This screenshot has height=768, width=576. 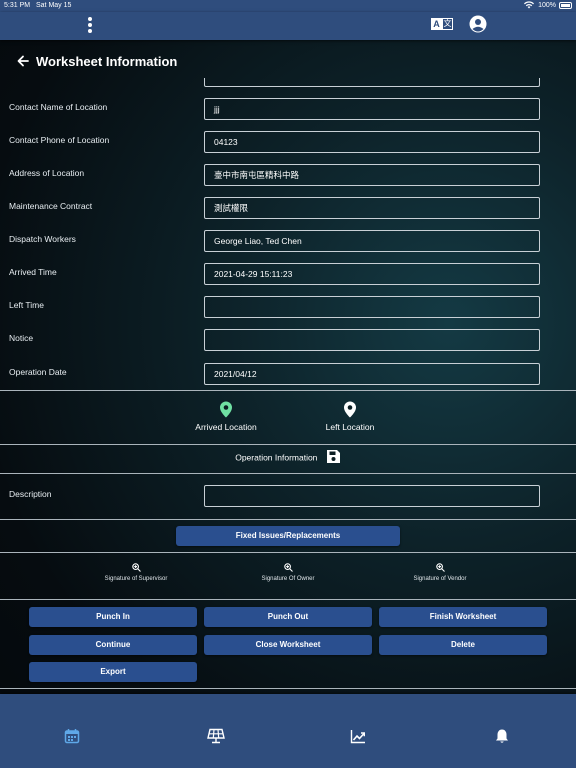 I want to click on field-row-address: Address of Location 臺中市南屯區精科中路, so click(x=288, y=176).